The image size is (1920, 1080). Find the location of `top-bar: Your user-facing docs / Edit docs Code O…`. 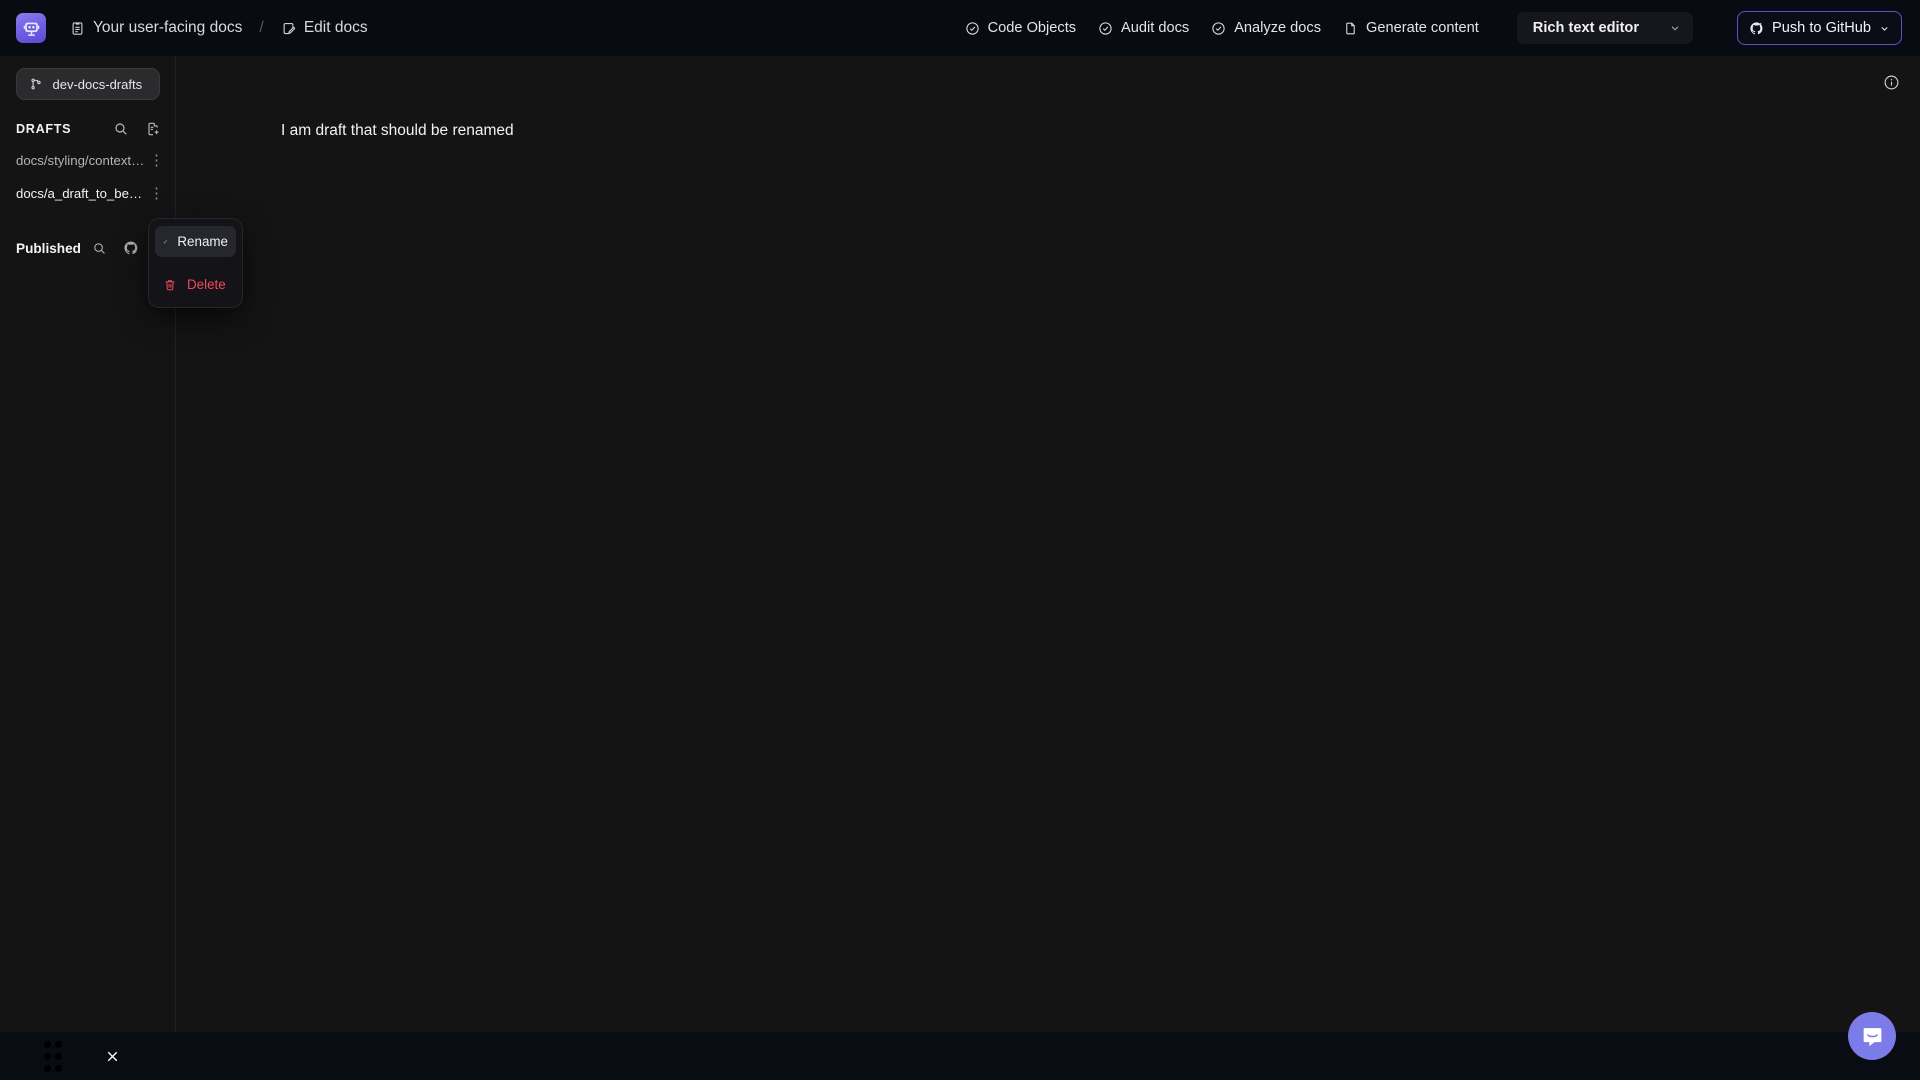

top-bar: Your user-facing docs / Edit docs Code O… is located at coordinates (960, 28).